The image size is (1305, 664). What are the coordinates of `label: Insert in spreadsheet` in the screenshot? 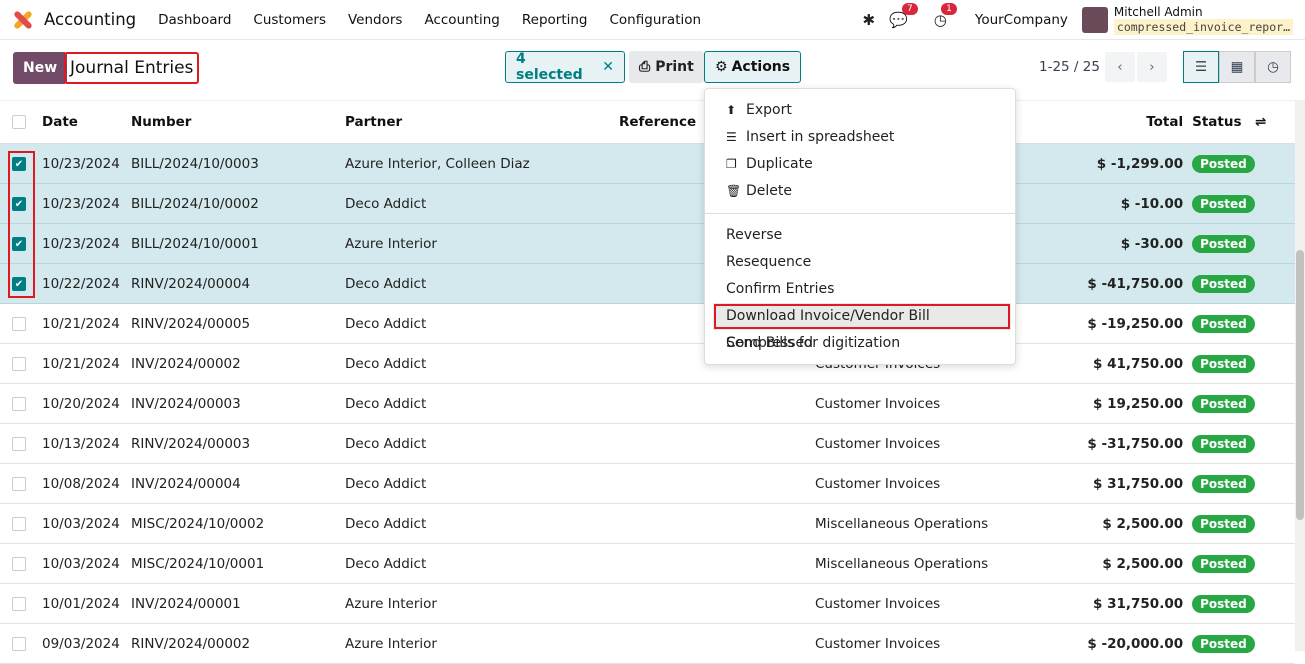 It's located at (820, 137).